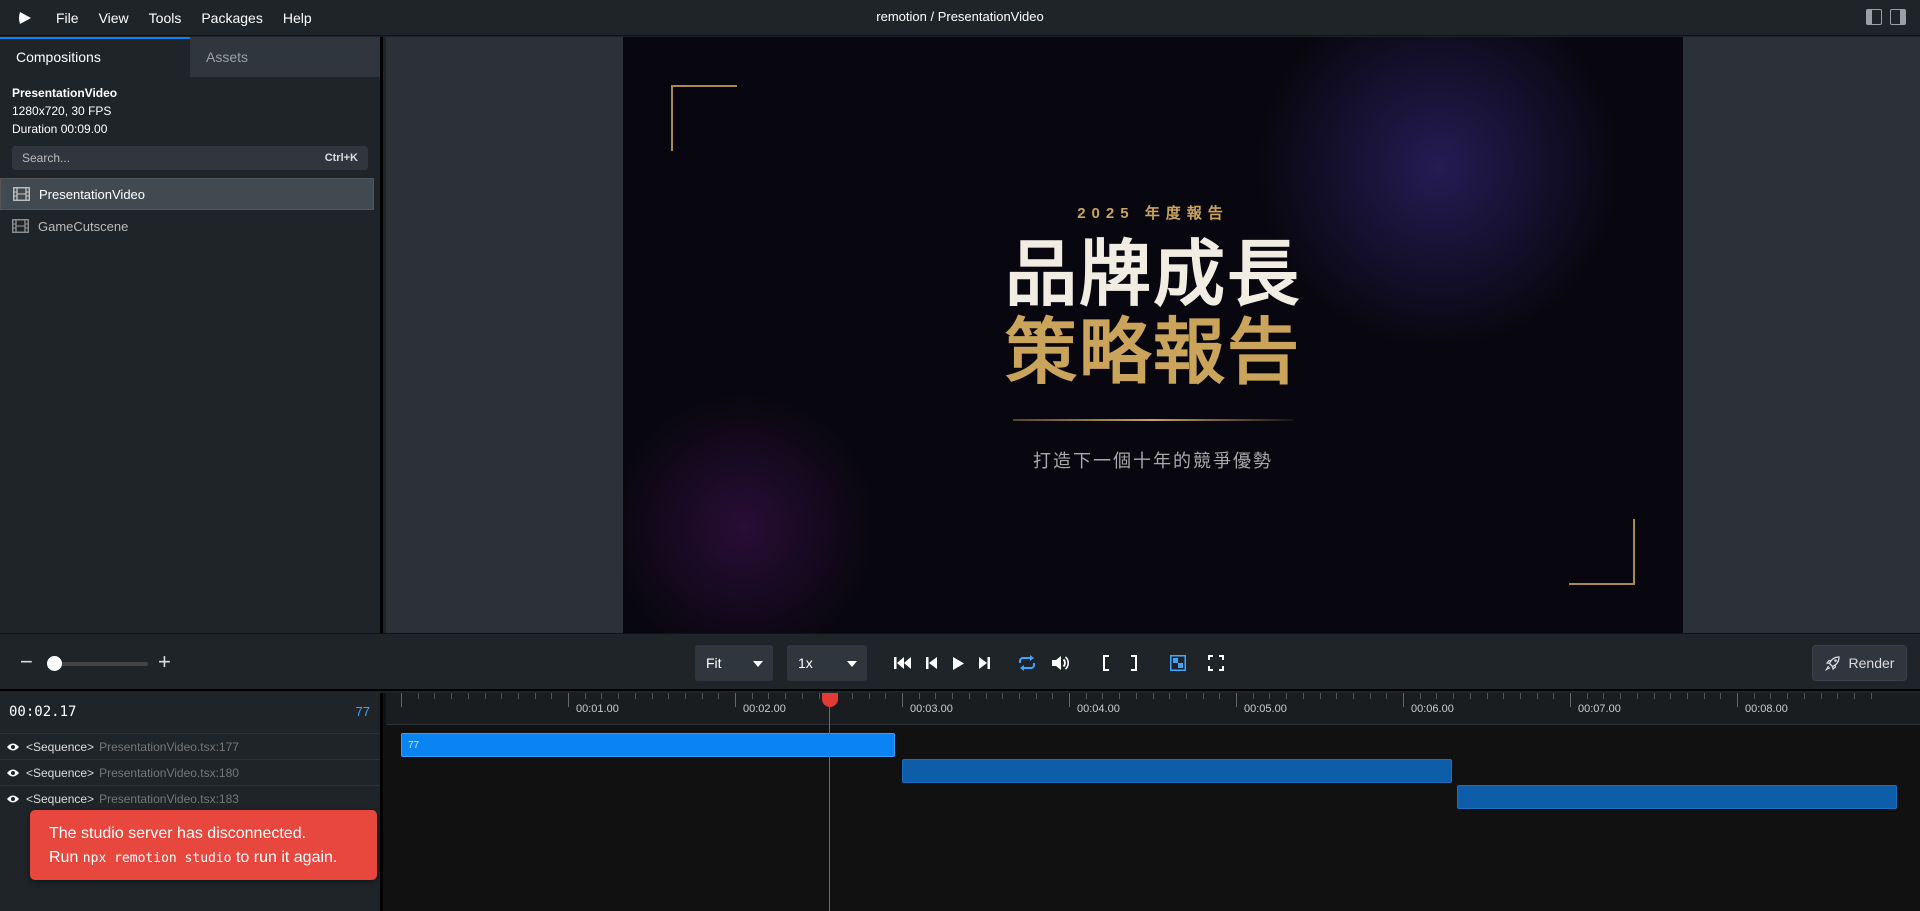  Describe the element at coordinates (231, 18) in the screenshot. I see `menu-packages: Packages` at that location.